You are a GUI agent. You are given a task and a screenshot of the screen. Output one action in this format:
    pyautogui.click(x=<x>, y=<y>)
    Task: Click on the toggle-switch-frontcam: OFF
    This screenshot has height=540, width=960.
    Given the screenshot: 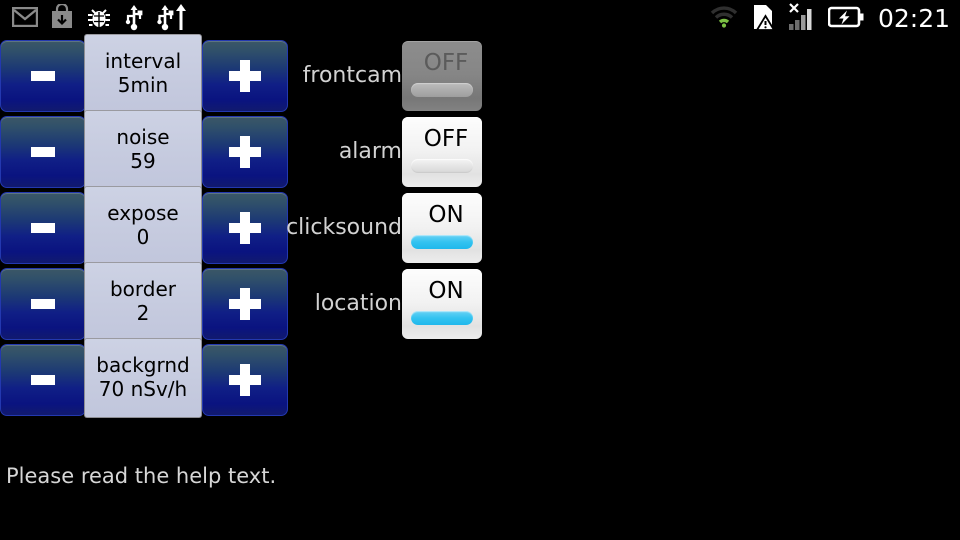 What is the action you would take?
    pyautogui.click(x=442, y=76)
    